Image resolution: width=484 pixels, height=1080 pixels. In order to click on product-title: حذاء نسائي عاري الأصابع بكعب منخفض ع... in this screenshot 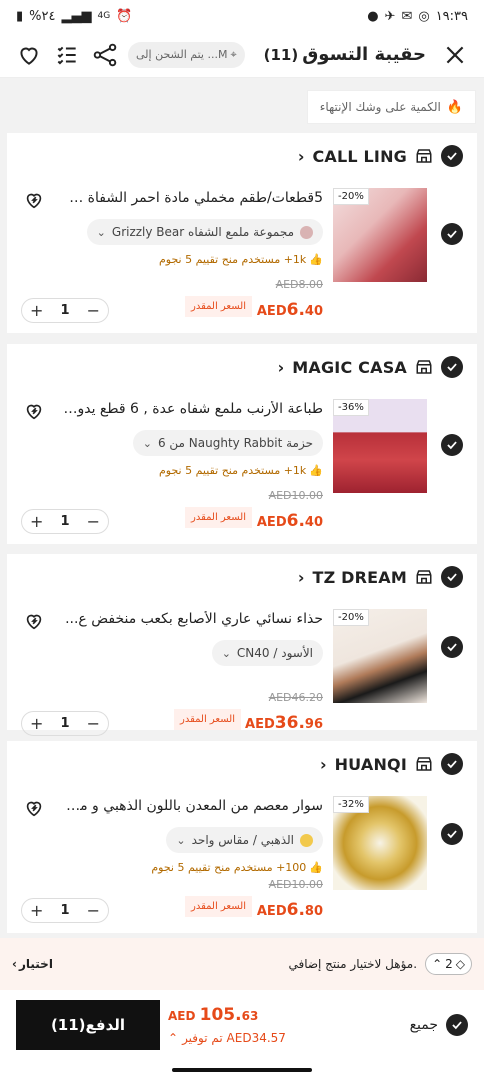, I will do `click(193, 619)`.